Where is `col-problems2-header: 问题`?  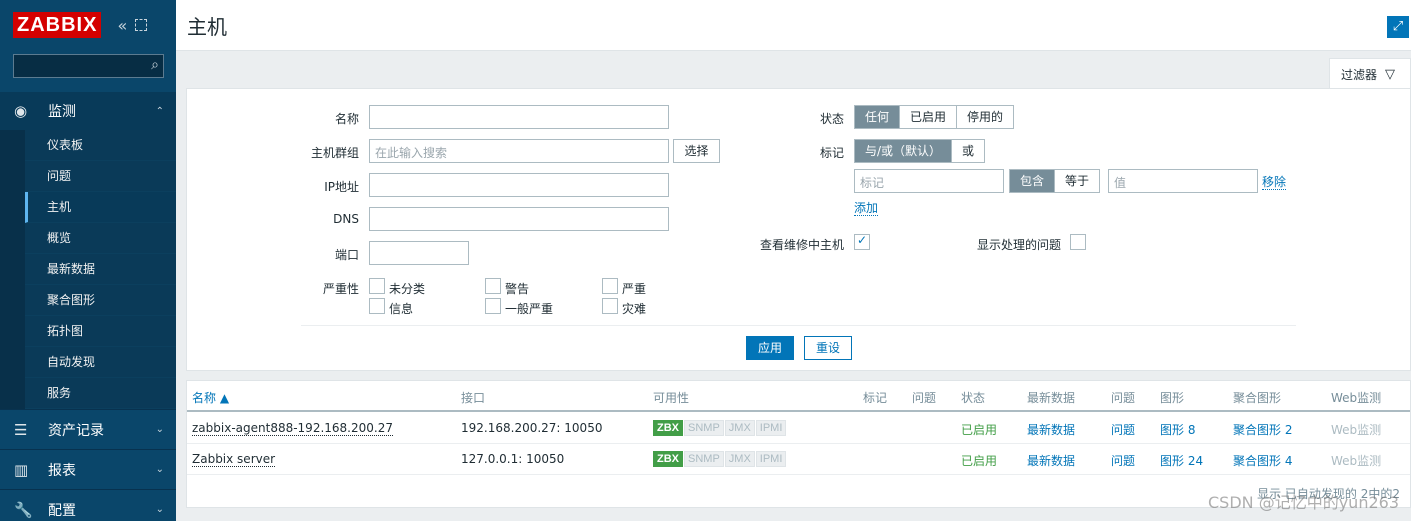
col-problems2-header: 问题 is located at coordinates (1123, 398).